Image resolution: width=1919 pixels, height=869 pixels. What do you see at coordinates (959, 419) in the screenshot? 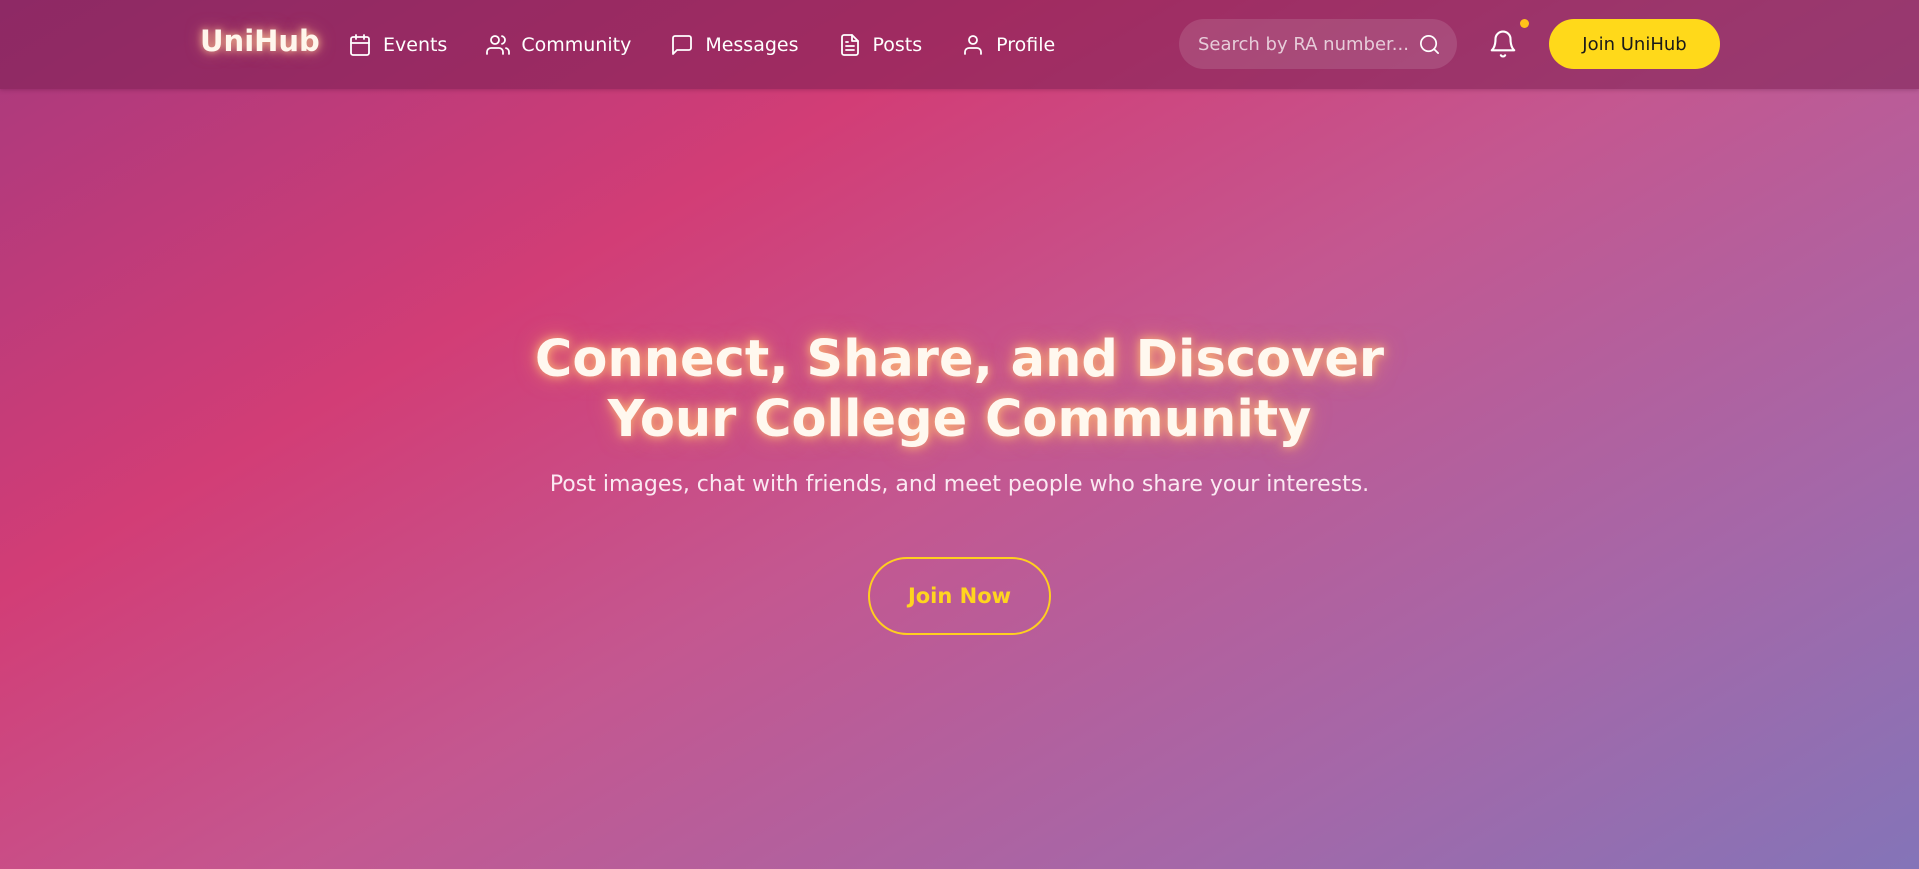
I see `hero-title-line-2: Your College Community` at bounding box center [959, 419].